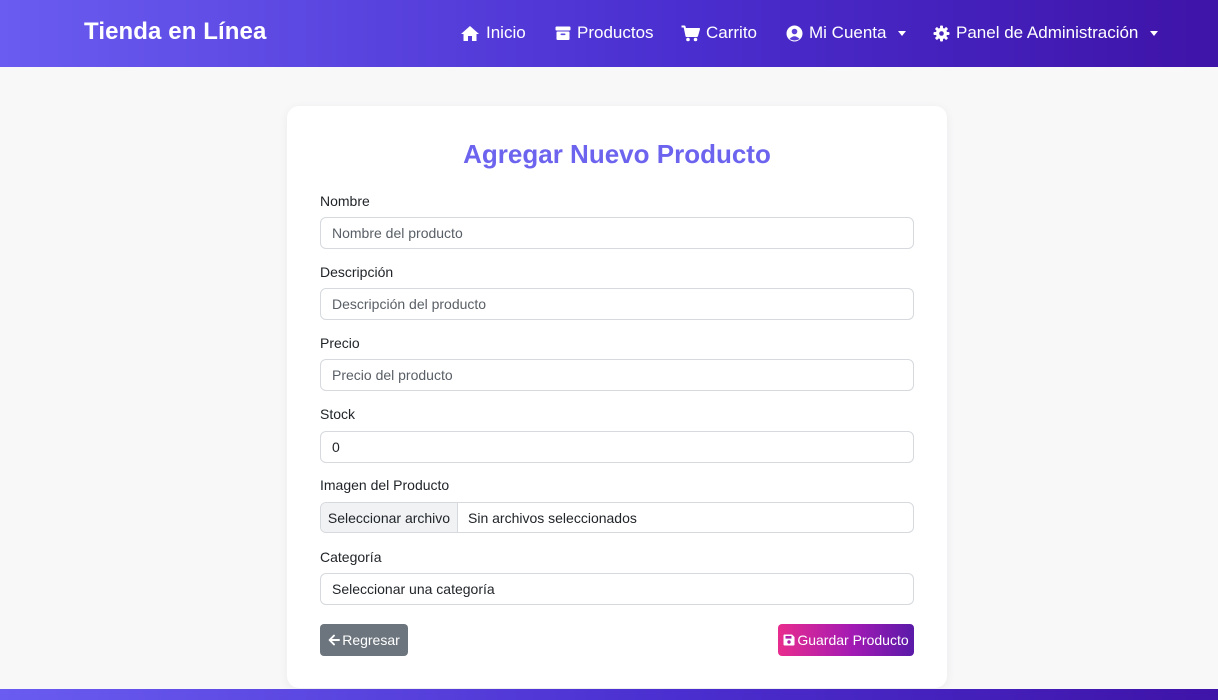 The width and height of the screenshot is (1218, 700). Describe the element at coordinates (853, 640) in the screenshot. I see `save-button-label: Guardar Producto` at that location.